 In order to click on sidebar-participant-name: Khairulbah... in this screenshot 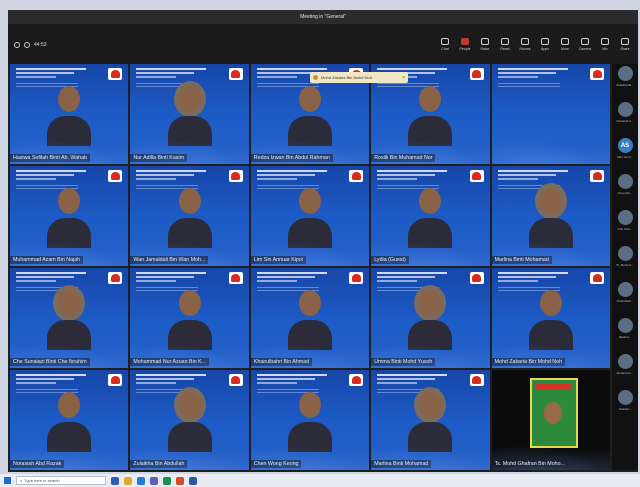, I will do `click(625, 301)`.